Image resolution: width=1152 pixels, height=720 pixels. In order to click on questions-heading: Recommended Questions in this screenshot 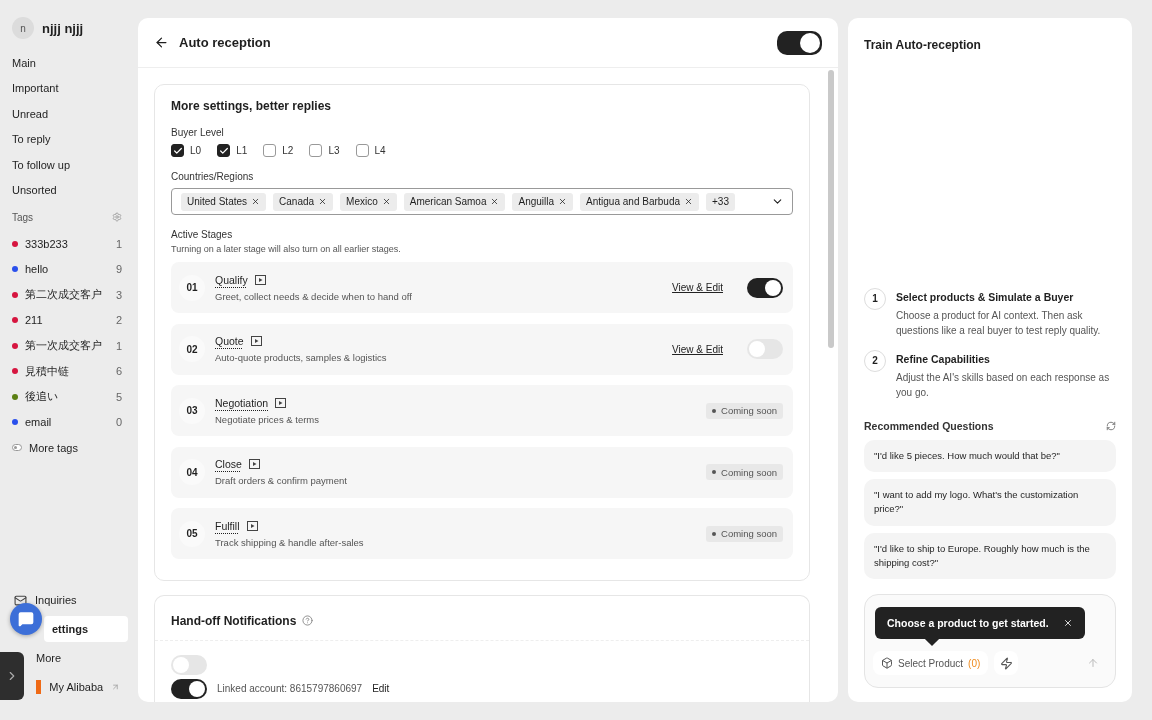, I will do `click(929, 425)`.